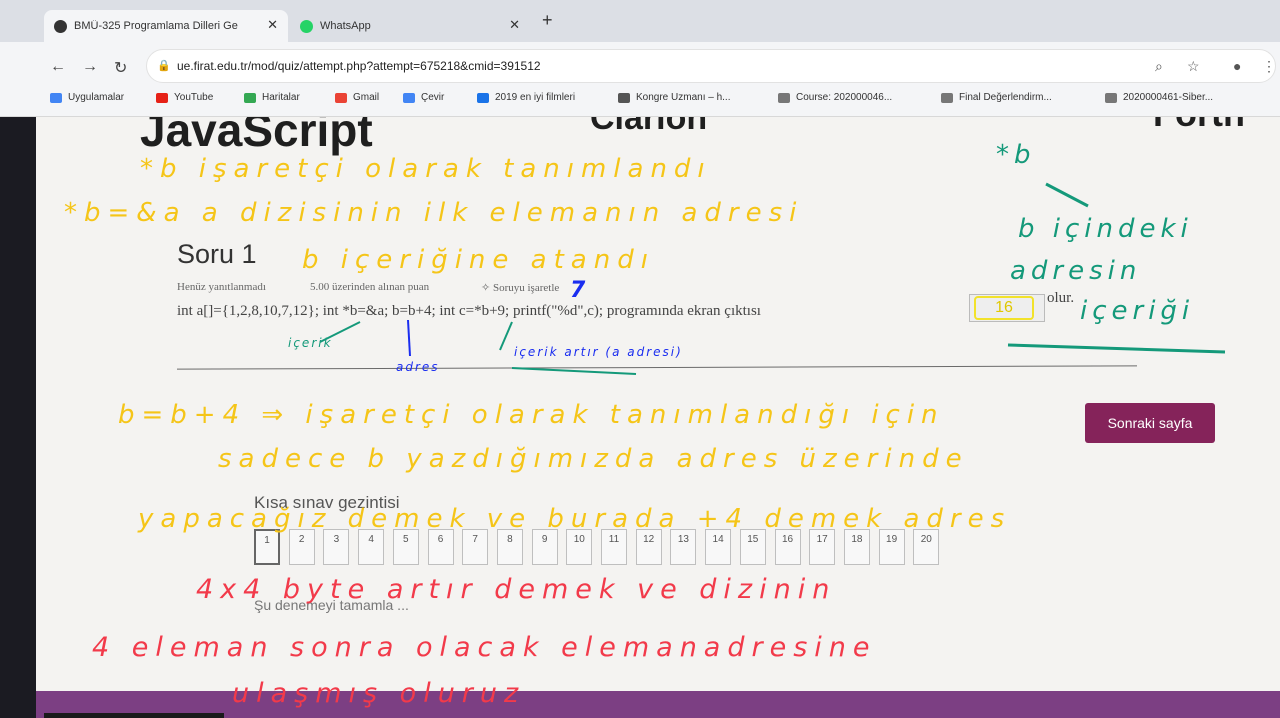 The height and width of the screenshot is (718, 1280). What do you see at coordinates (217, 254) in the screenshot?
I see `question-title: Soru 1` at bounding box center [217, 254].